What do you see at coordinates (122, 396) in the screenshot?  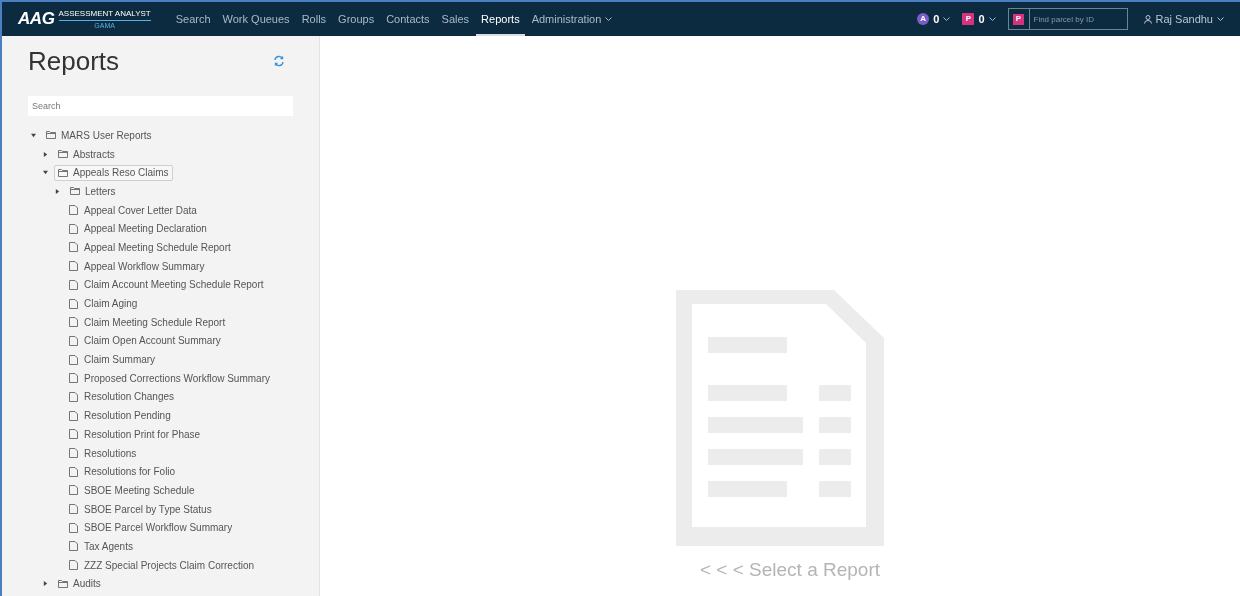 I see `report-item: Resolution Changes` at bounding box center [122, 396].